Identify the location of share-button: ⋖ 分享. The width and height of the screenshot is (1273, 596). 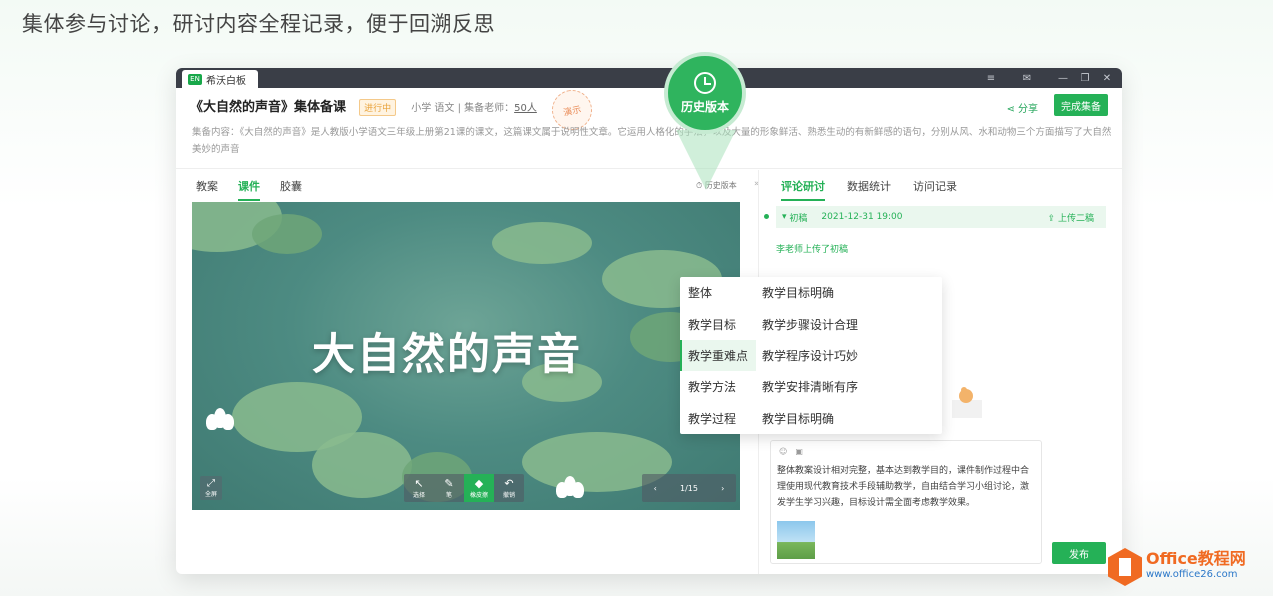
(1022, 107).